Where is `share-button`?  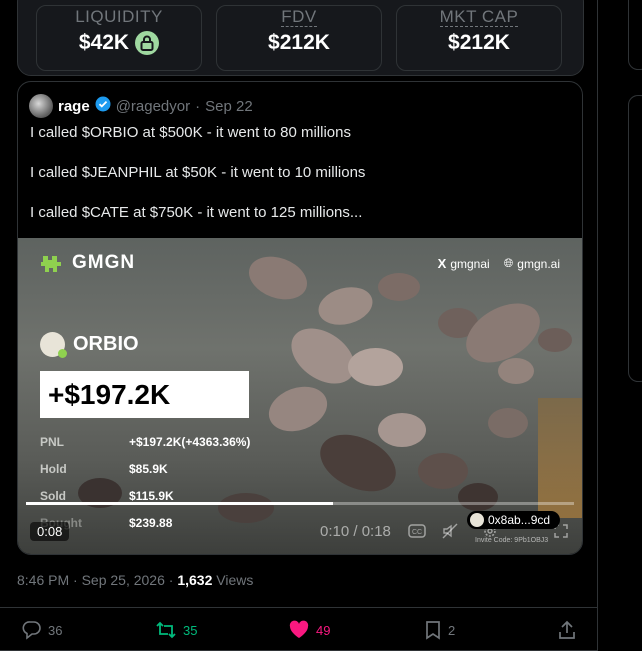
share-button is located at coordinates (567, 630).